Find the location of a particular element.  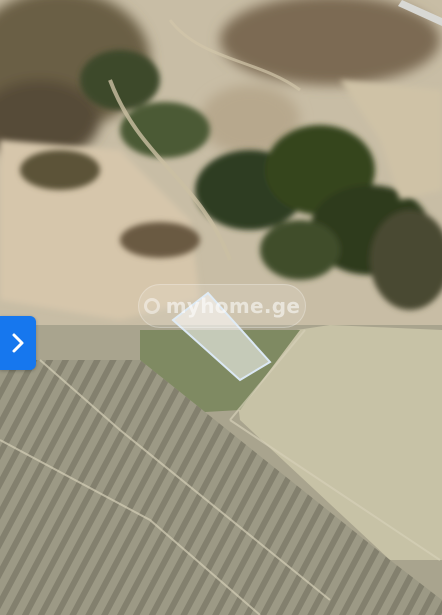

chevron-right-icon is located at coordinates (18, 343).